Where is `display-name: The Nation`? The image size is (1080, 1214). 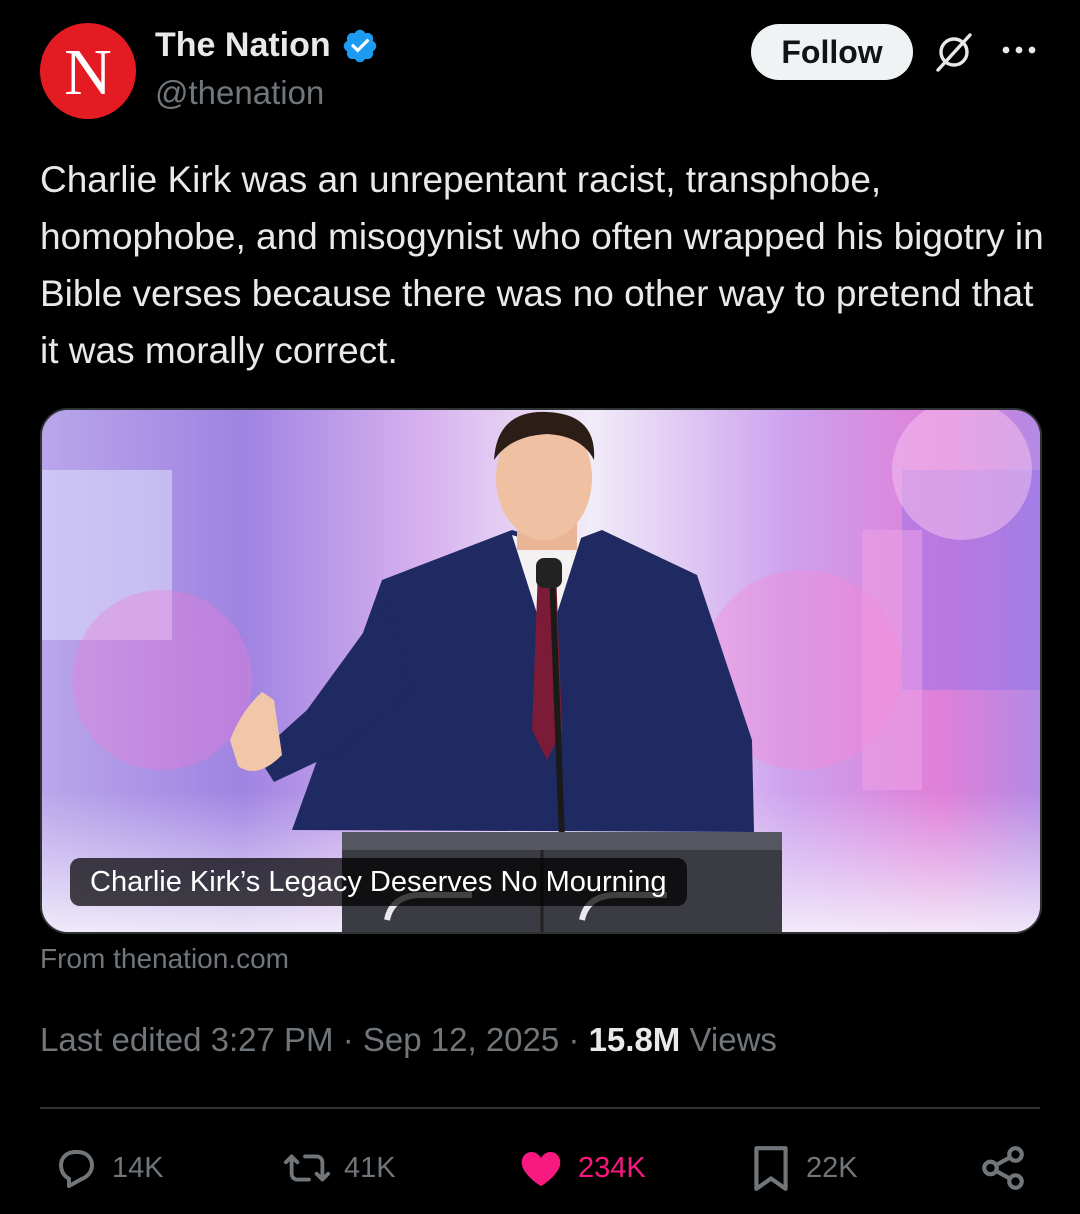
display-name: The Nation is located at coordinates (243, 45).